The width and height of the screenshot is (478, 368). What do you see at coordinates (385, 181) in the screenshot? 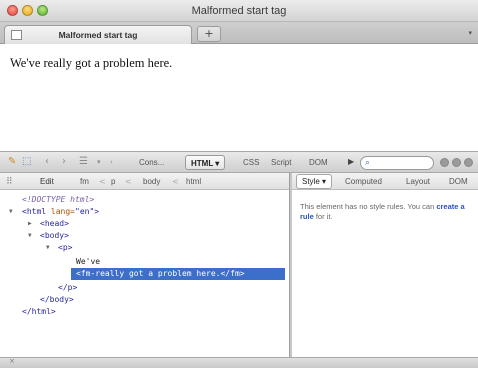
I see `side-panel-tabs: Style ▾ Computed Layout DOM` at bounding box center [385, 181].